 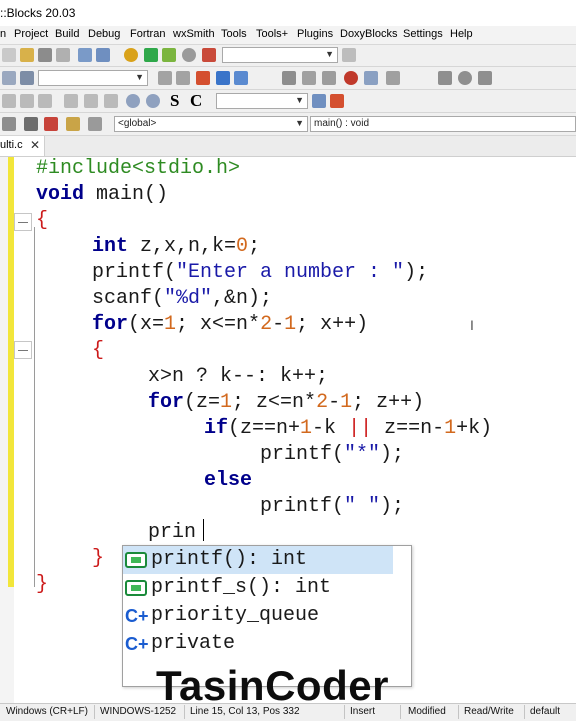 I want to click on text-caret, so click(x=203, y=530).